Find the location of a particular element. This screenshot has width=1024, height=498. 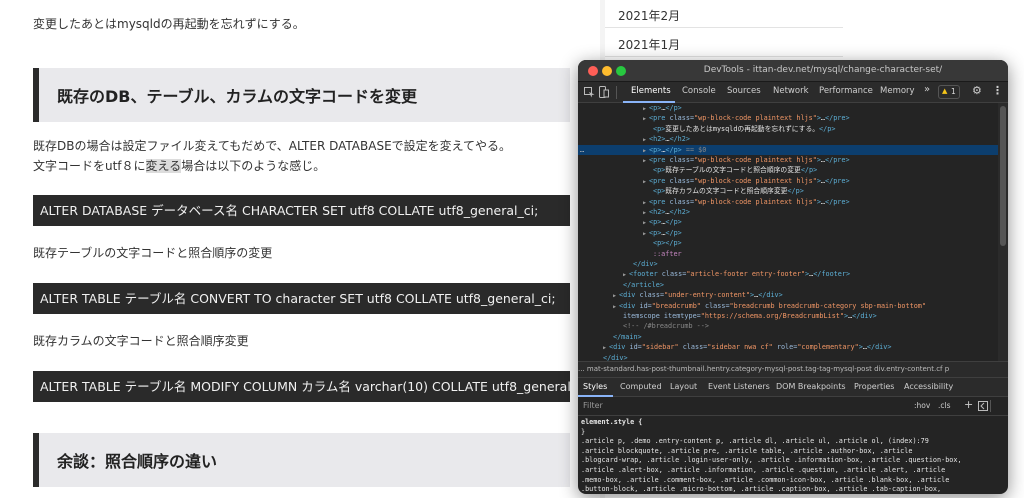

dom-node-row: ::after is located at coordinates (788, 254).